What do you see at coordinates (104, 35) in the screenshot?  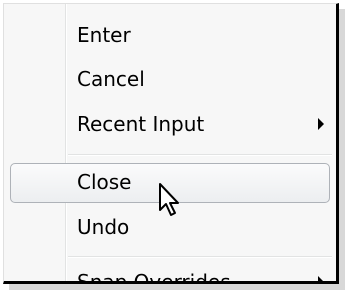 I see `menu-item-label: Enter` at bounding box center [104, 35].